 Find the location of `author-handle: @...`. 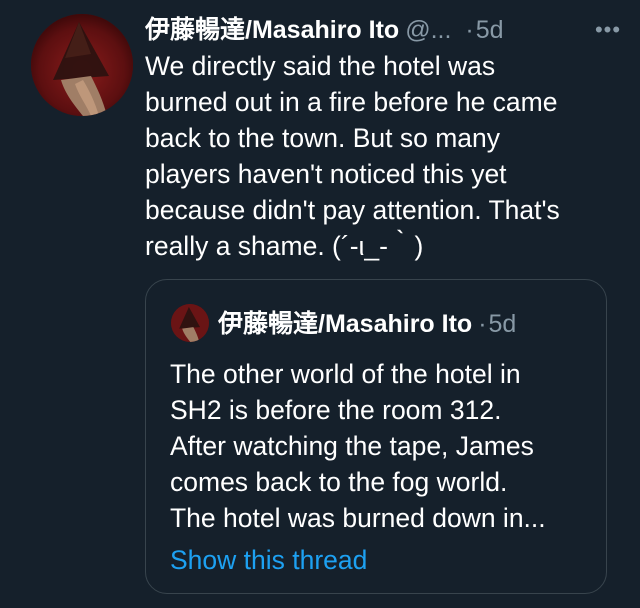

author-handle: @... is located at coordinates (428, 30).